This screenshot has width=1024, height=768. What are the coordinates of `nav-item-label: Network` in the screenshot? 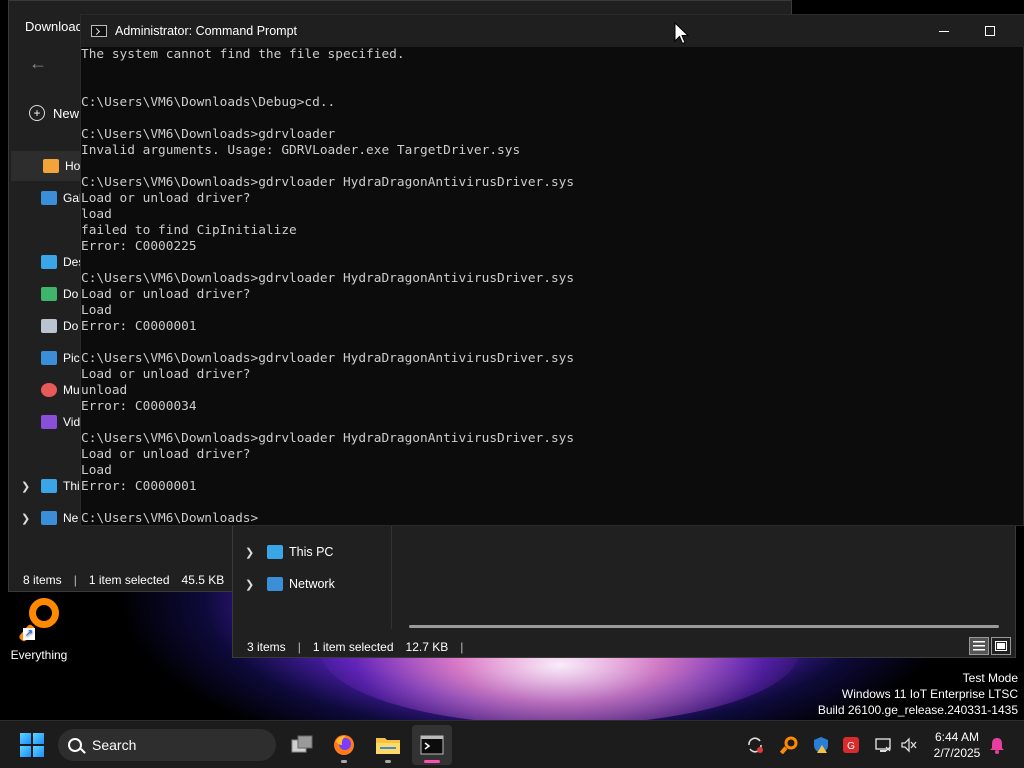 It's located at (312, 584).